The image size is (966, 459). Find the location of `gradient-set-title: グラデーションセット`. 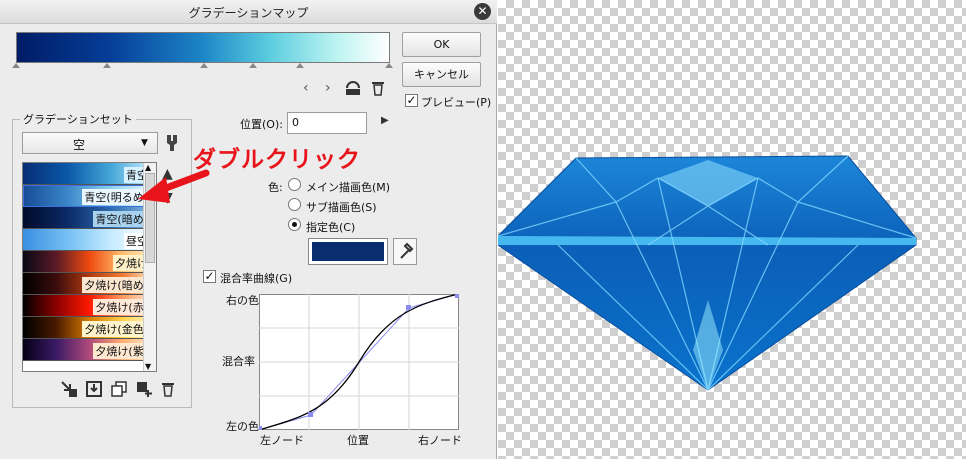

gradient-set-title: グラデーションセット is located at coordinates (78, 119).